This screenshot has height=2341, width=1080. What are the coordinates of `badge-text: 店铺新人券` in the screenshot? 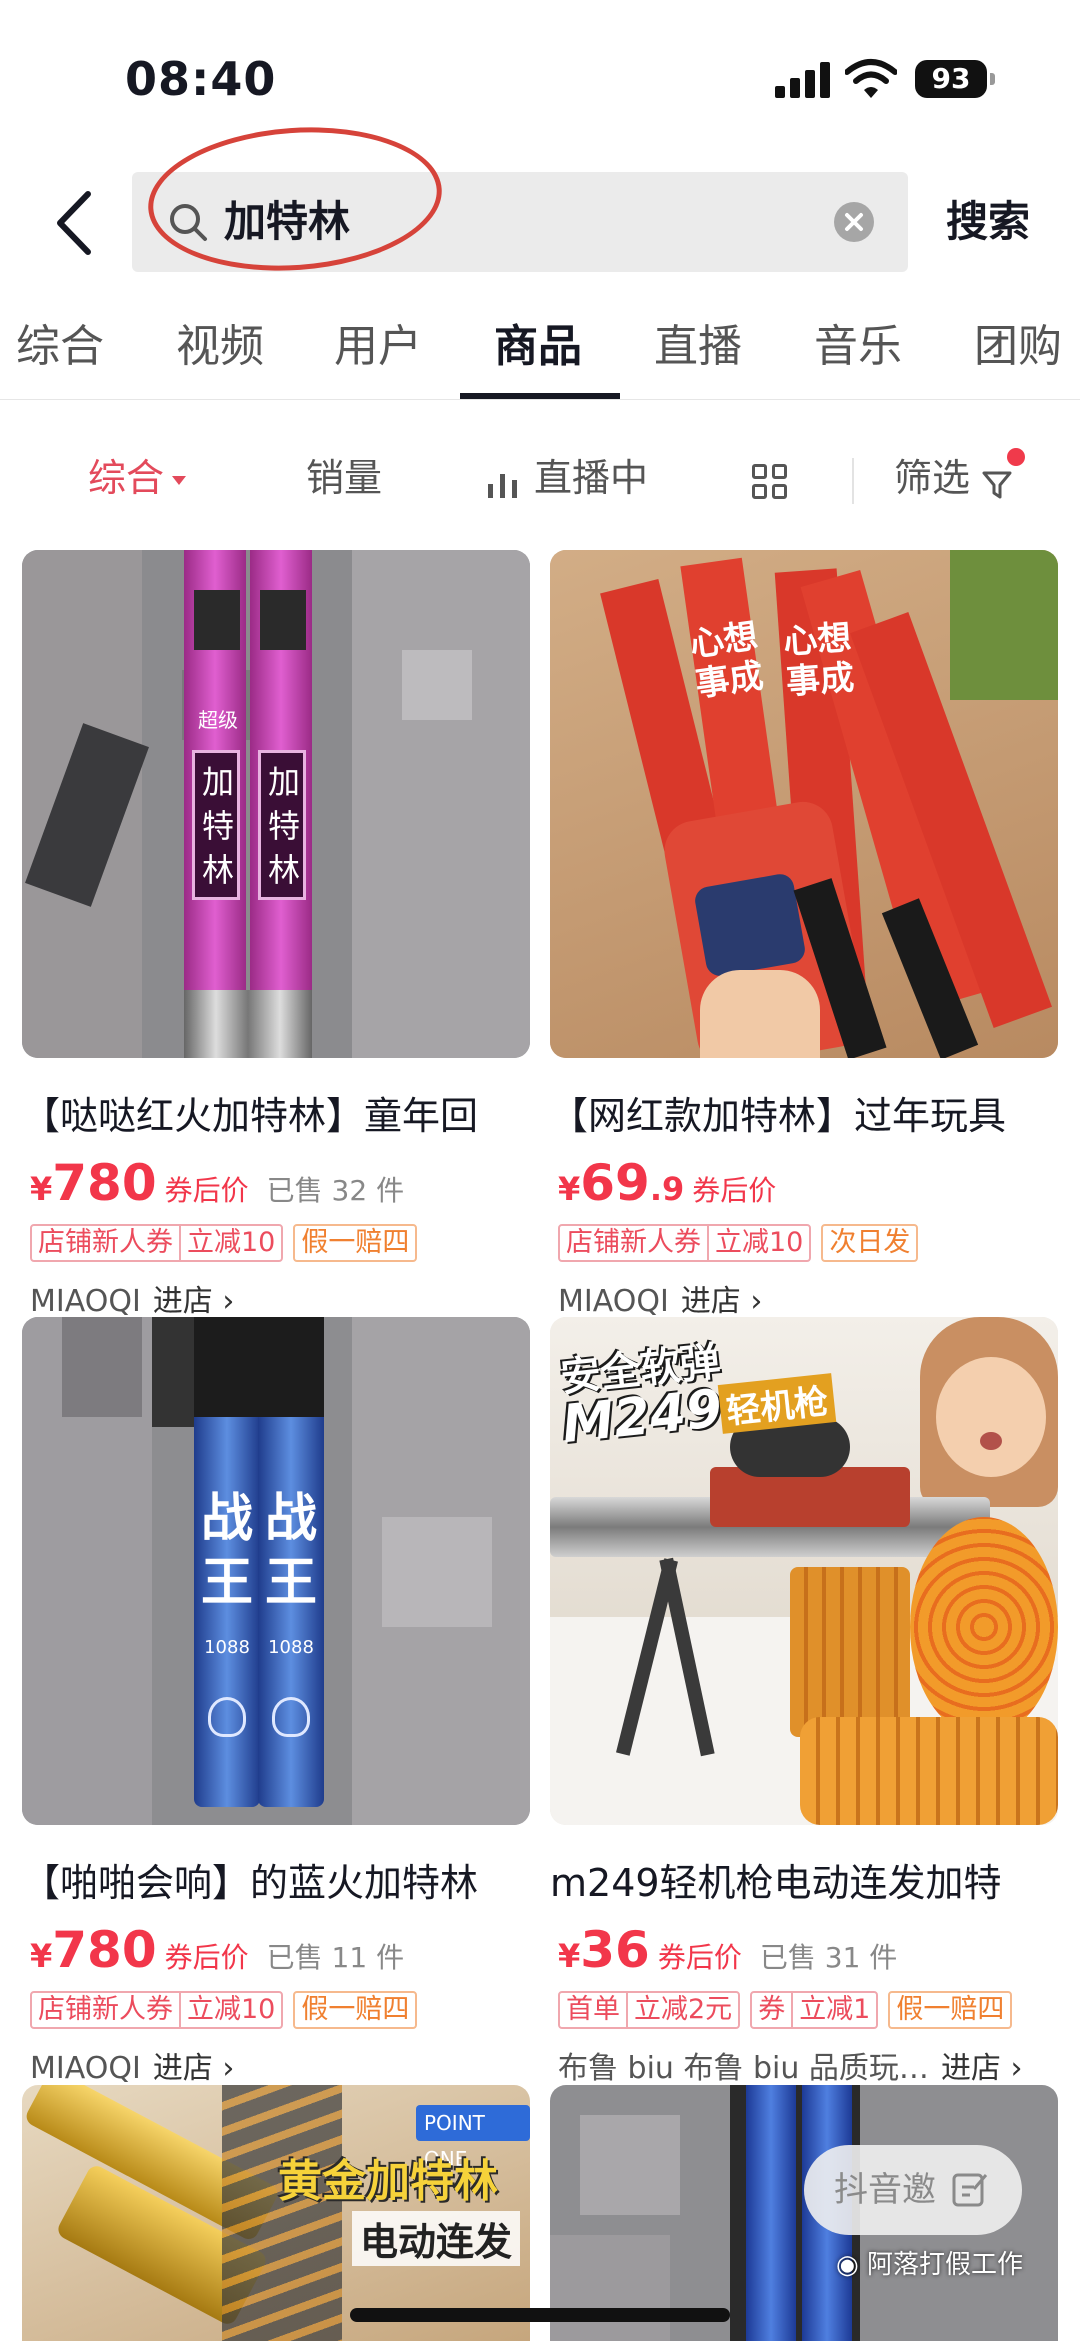 It's located at (105, 1242).